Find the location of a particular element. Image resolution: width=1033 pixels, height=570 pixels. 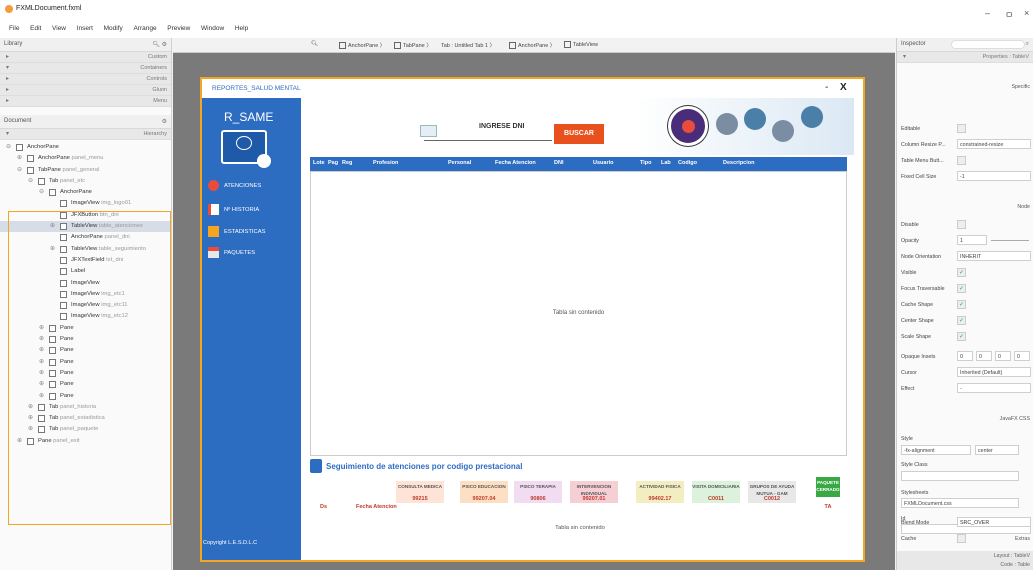

opacity-slider is located at coordinates (1010, 240).